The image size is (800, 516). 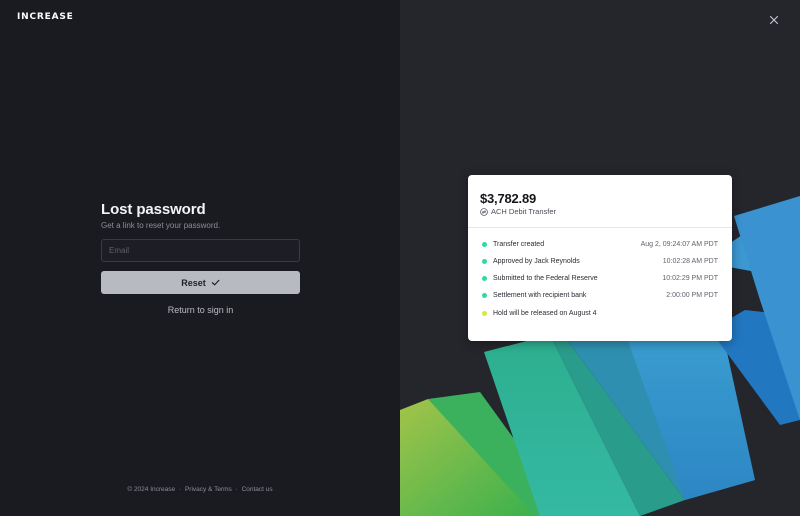 I want to click on contact-us-link: Contact us, so click(x=257, y=489).